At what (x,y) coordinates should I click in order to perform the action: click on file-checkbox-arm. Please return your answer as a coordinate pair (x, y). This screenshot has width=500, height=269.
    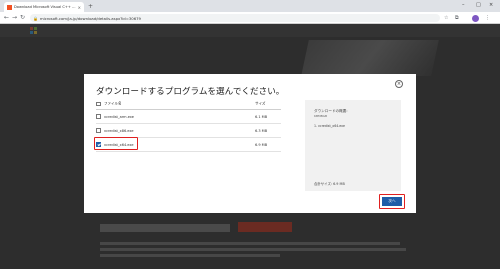
    Looking at the image, I should click on (98, 116).